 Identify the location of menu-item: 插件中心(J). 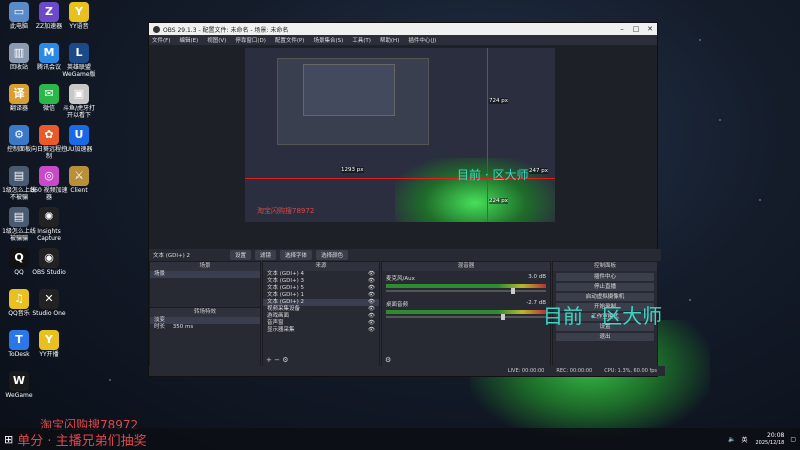
(422, 40).